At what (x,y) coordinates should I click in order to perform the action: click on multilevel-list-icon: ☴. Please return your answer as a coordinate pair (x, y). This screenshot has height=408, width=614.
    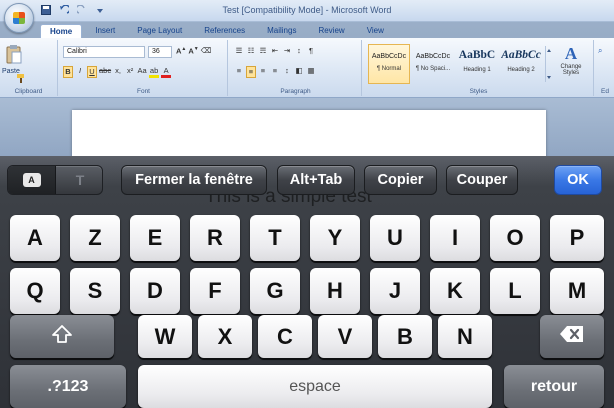
    Looking at the image, I should click on (263, 52).